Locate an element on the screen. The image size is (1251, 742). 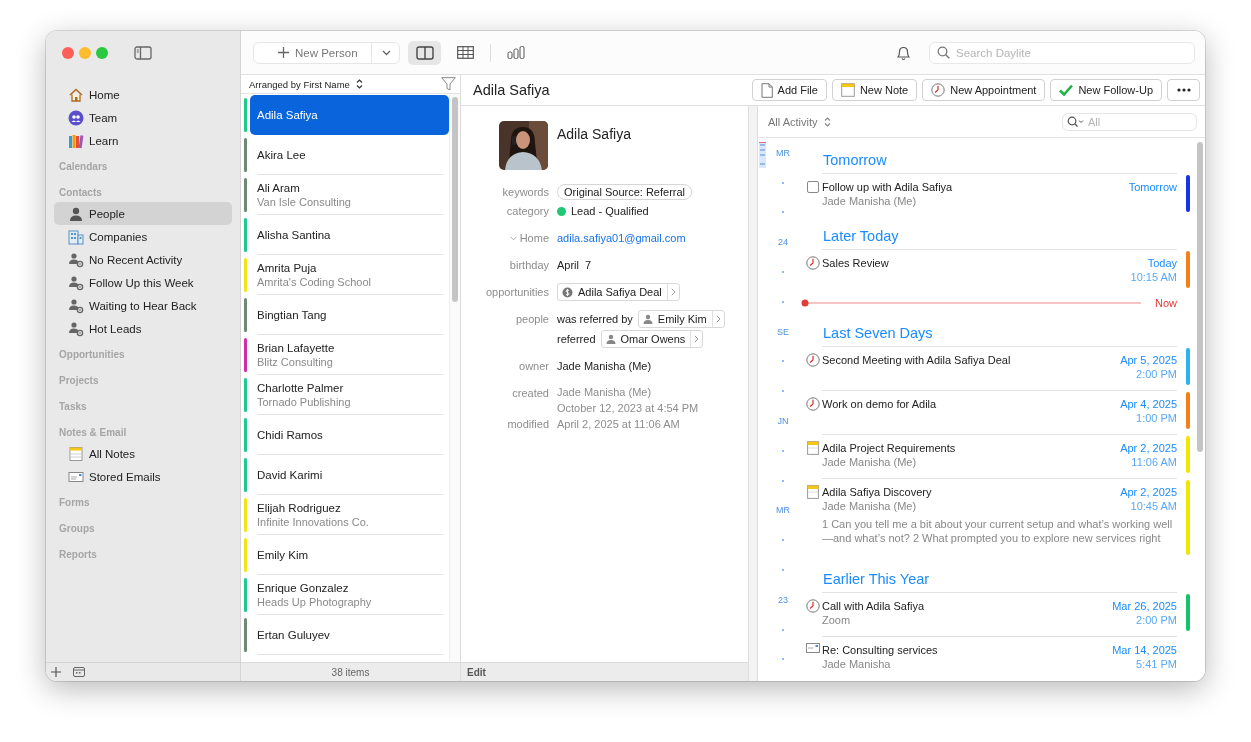
now-label: Now is located at coordinates (1166, 303).